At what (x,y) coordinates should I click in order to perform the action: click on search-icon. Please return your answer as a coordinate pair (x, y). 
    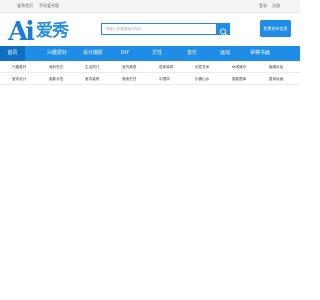
    Looking at the image, I should click on (223, 32).